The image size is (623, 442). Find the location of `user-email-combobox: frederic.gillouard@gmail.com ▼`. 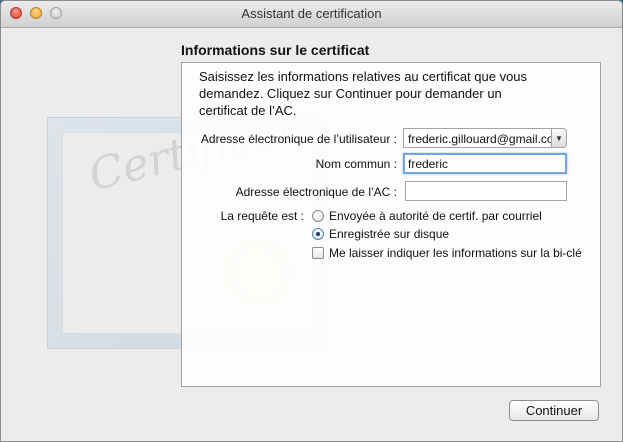

user-email-combobox: frederic.gillouard@gmail.com ▼ is located at coordinates (485, 138).